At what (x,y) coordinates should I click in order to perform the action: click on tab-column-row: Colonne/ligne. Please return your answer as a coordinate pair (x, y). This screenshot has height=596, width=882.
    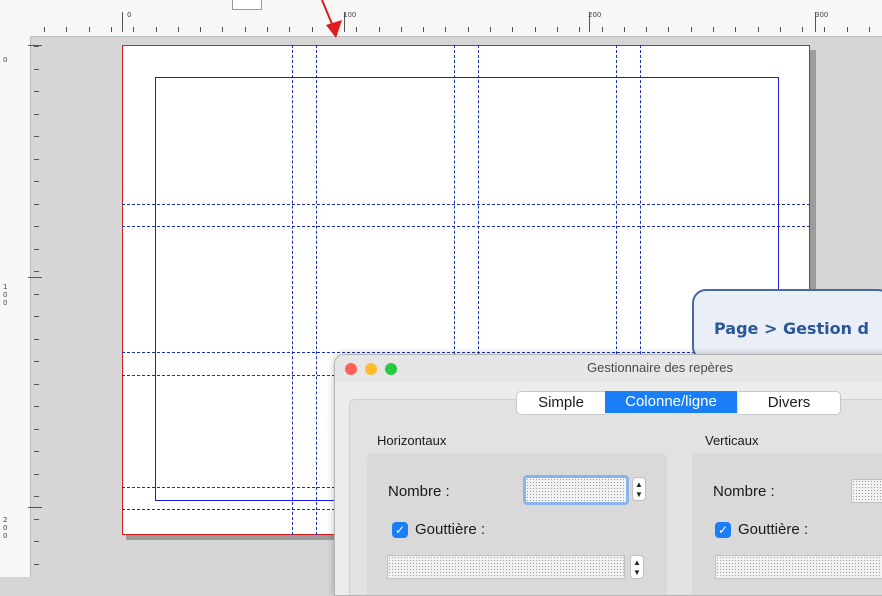
    Looking at the image, I should click on (671, 402).